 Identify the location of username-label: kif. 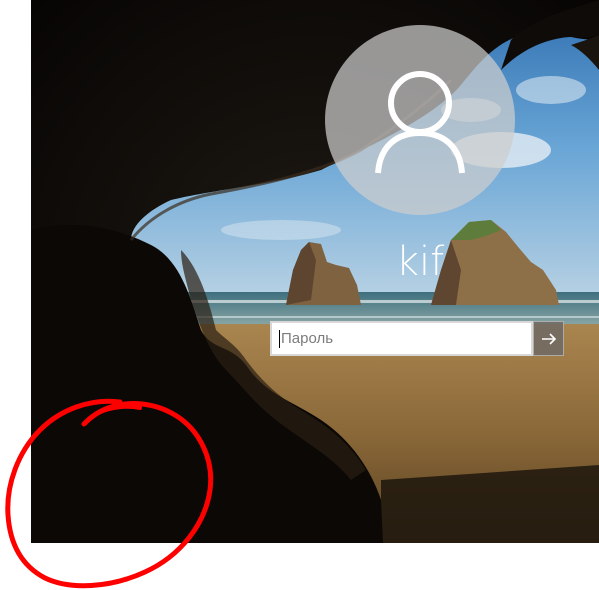
(420, 262).